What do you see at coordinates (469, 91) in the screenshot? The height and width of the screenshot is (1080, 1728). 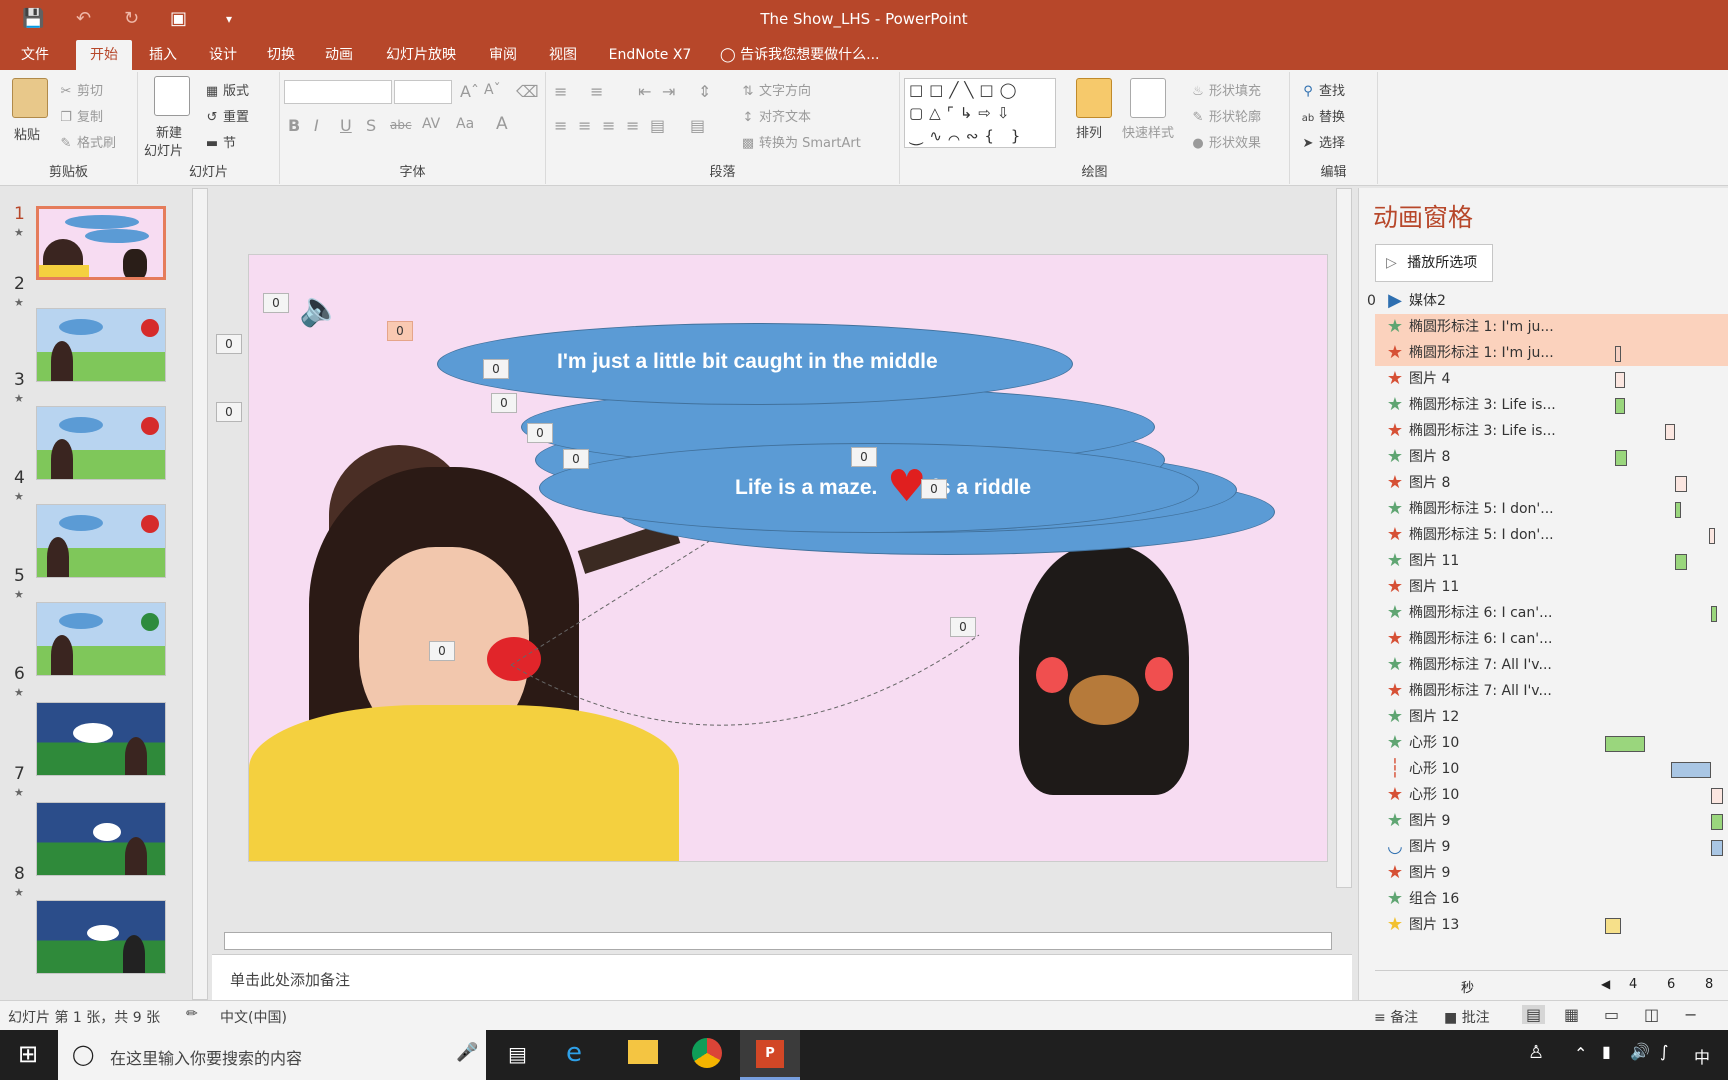 I see `grow-font-icon: Aˆ` at bounding box center [469, 91].